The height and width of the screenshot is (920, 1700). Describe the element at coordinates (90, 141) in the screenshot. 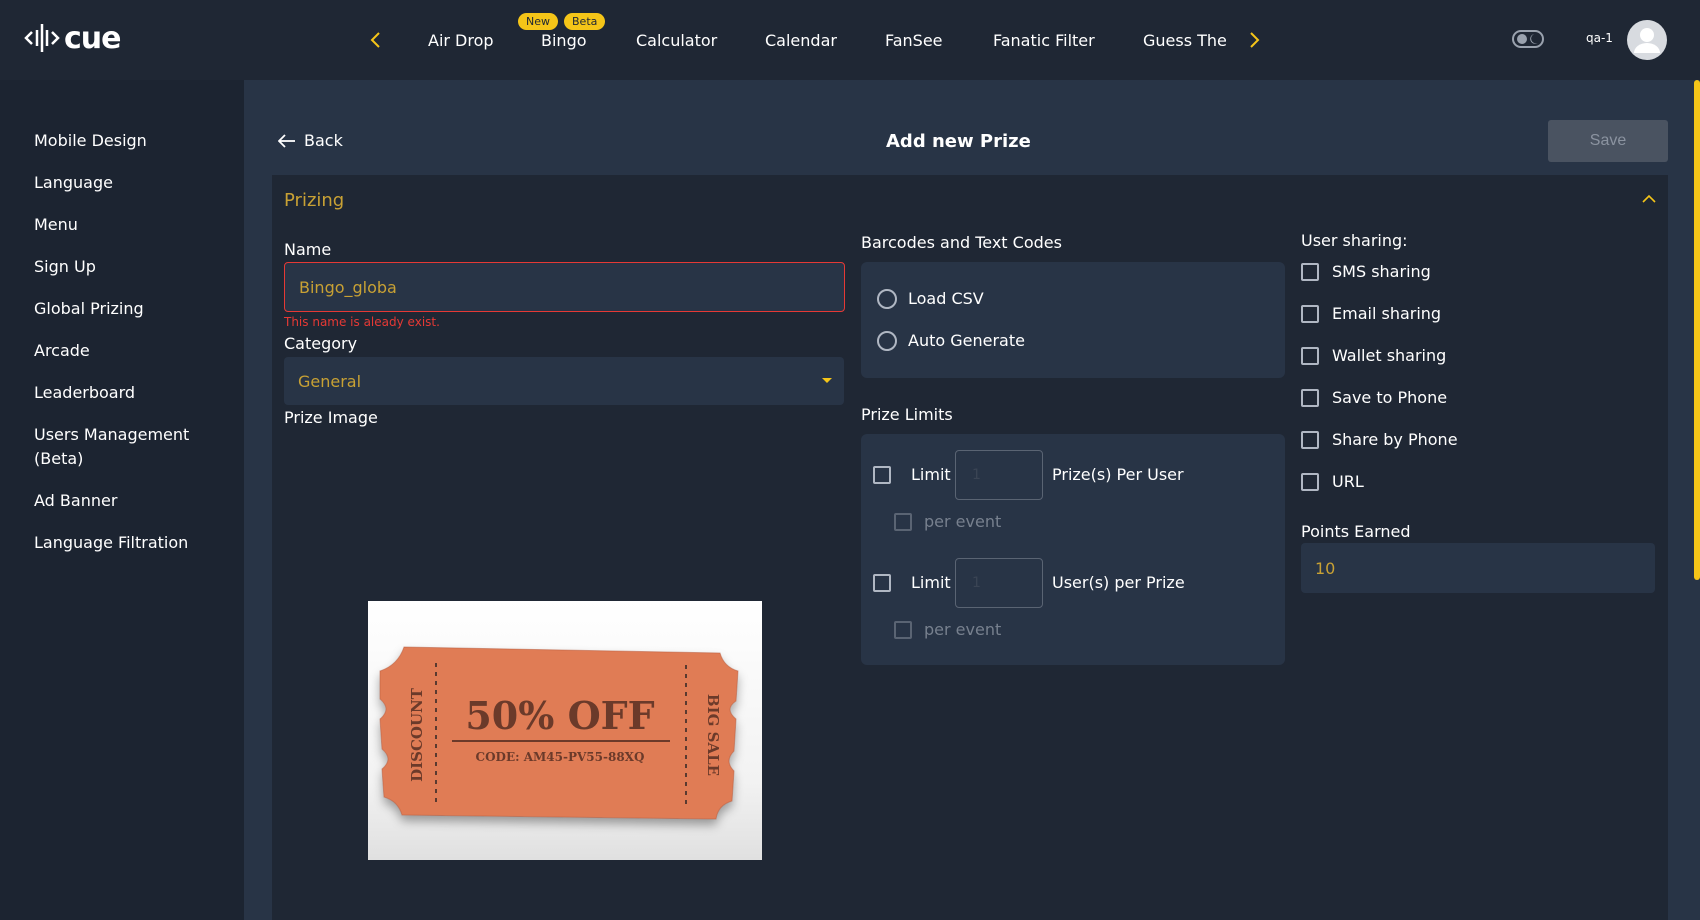

I see `sidebar-item-mobile-design: Mobile Design` at that location.